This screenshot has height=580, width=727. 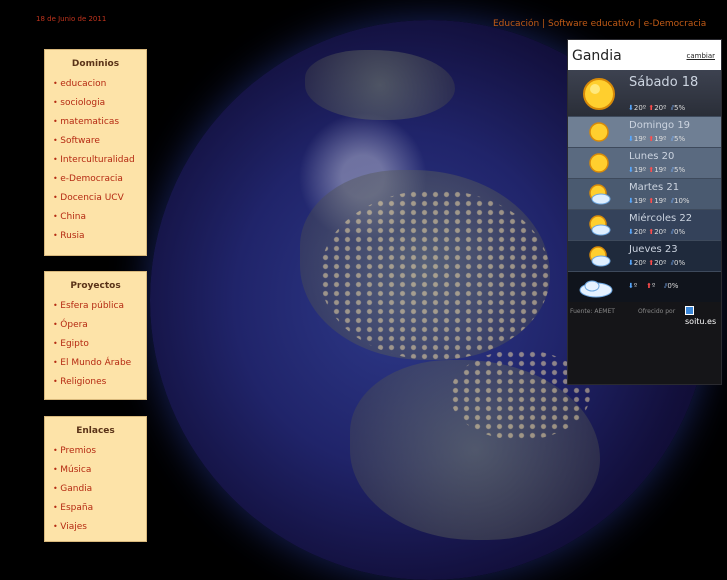 What do you see at coordinates (675, 24) in the screenshot?
I see `nav-link-e-democracia: e-Democracia` at bounding box center [675, 24].